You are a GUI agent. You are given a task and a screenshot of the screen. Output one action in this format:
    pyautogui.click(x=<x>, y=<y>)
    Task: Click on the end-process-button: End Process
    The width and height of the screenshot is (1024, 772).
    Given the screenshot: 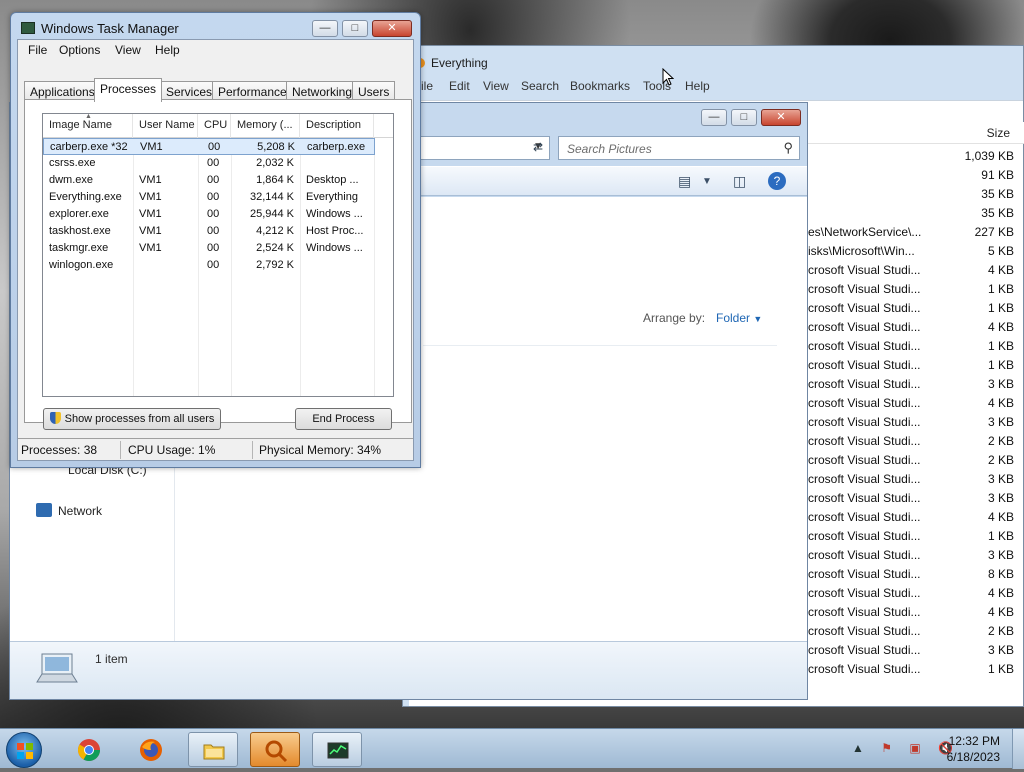 What is the action you would take?
    pyautogui.click(x=343, y=419)
    